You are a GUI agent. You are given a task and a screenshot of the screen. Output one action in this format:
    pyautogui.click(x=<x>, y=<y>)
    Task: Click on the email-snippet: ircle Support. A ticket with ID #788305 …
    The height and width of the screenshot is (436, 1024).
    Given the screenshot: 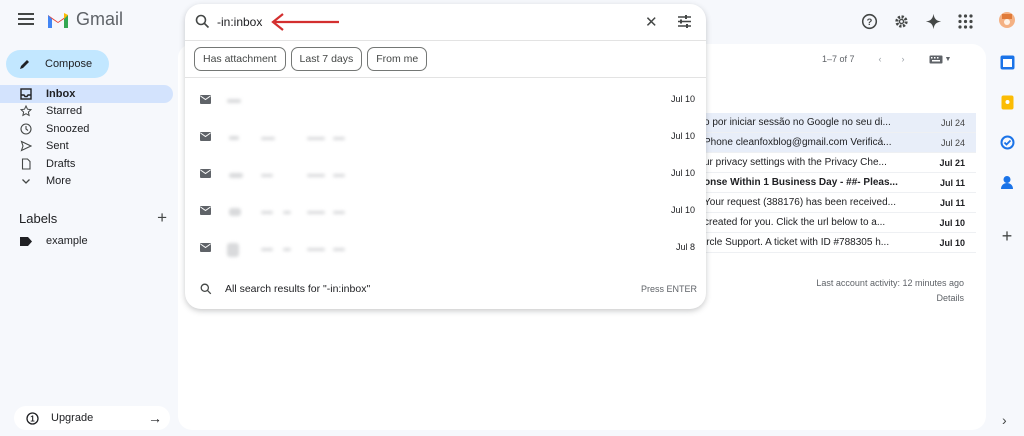 What is the action you would take?
    pyautogui.click(x=797, y=242)
    